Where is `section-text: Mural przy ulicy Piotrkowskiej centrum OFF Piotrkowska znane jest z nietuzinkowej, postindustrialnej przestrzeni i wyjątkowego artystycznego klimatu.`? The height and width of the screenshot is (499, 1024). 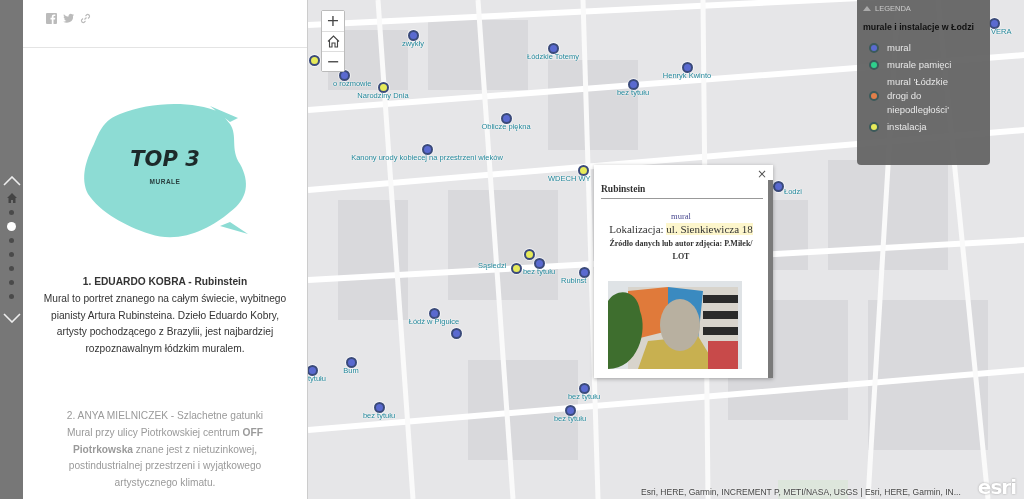 section-text: Mural przy ulicy Piotrkowskiej centrum OFF Piotrkowska znane jest z nietuzinkowej, postindustrialnej przestrzeni i wyjątkowego artystycznego klimatu. is located at coordinates (165, 458).